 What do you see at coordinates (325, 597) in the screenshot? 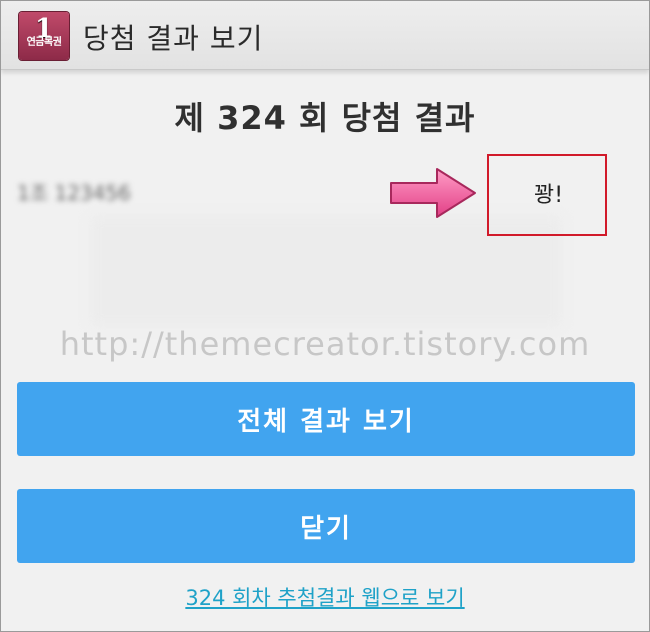
I see `view-on-web-link: 324 회차 추첨결과 웹으로 보기` at bounding box center [325, 597].